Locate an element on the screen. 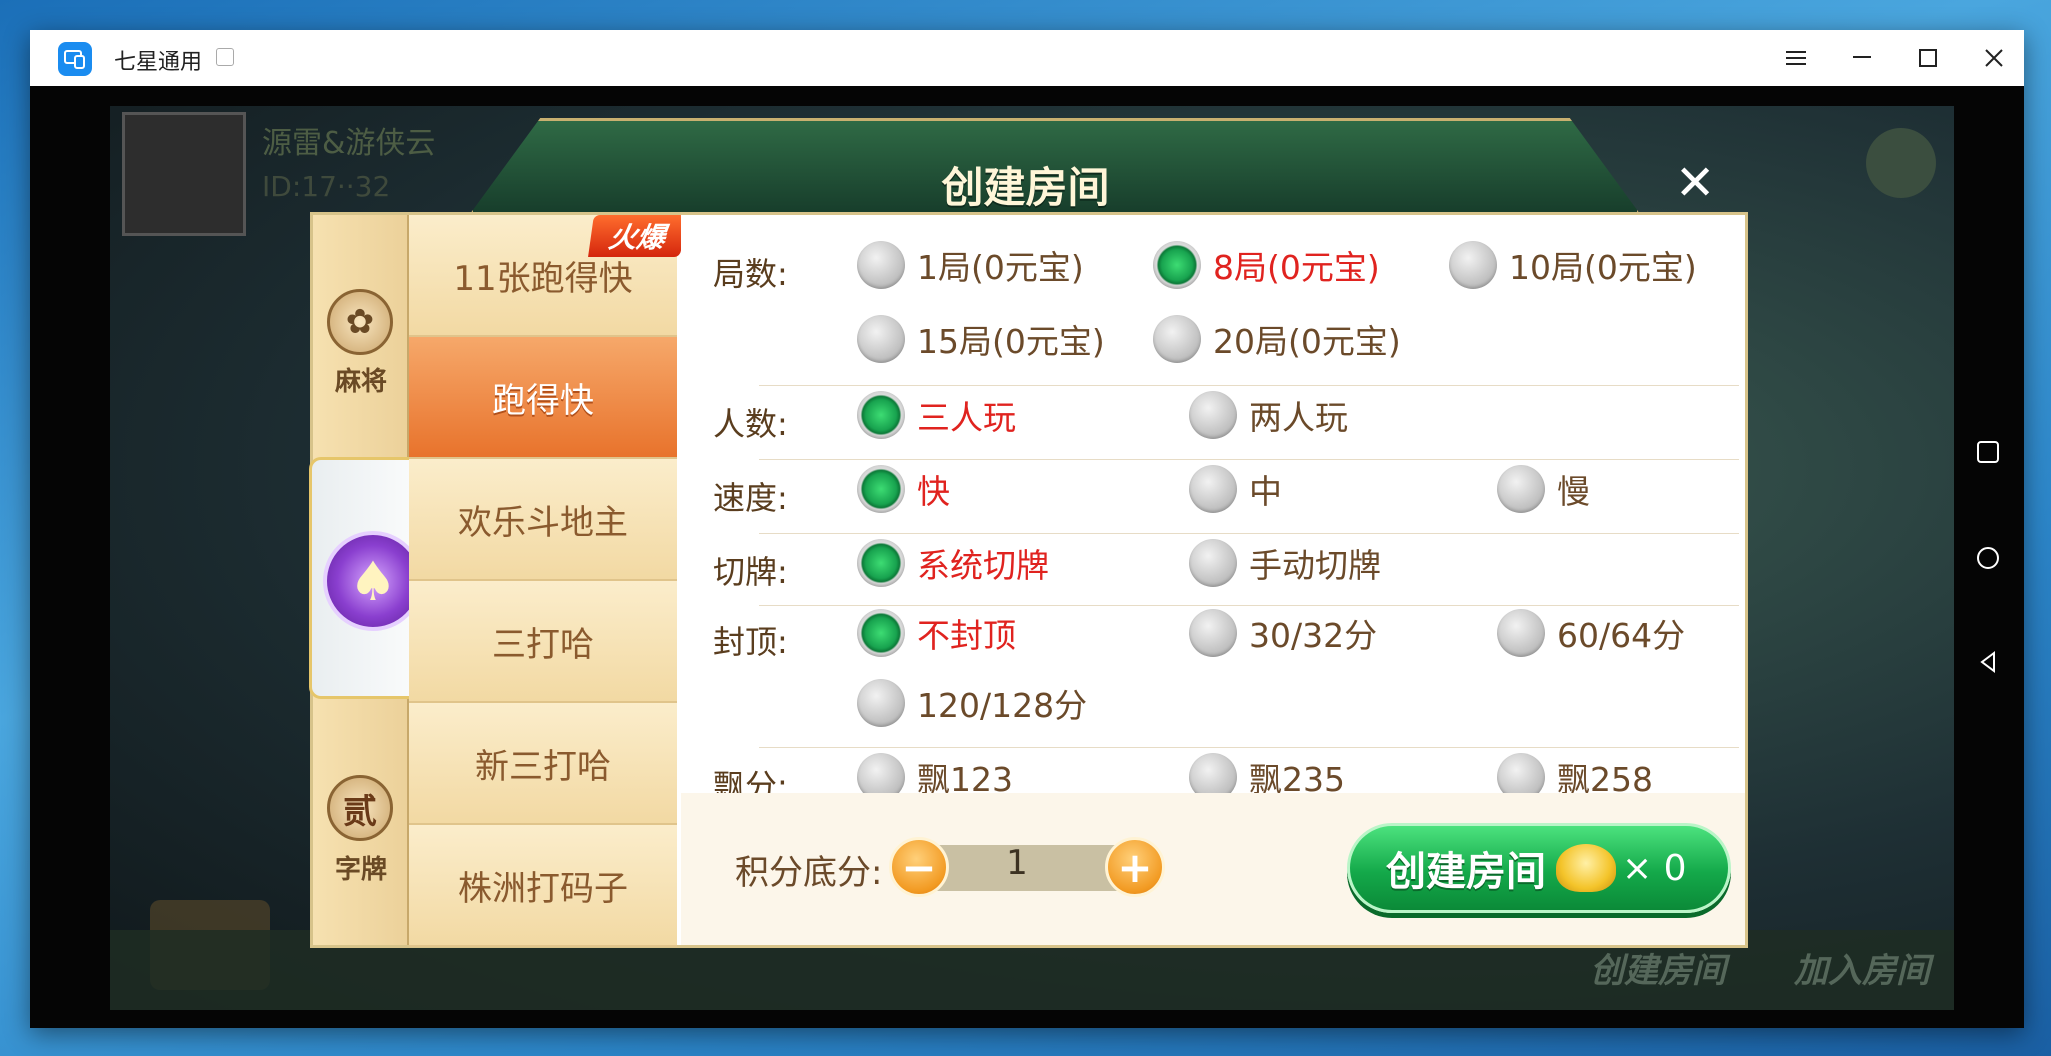  rounds-label: 局数: is located at coordinates (750, 274).